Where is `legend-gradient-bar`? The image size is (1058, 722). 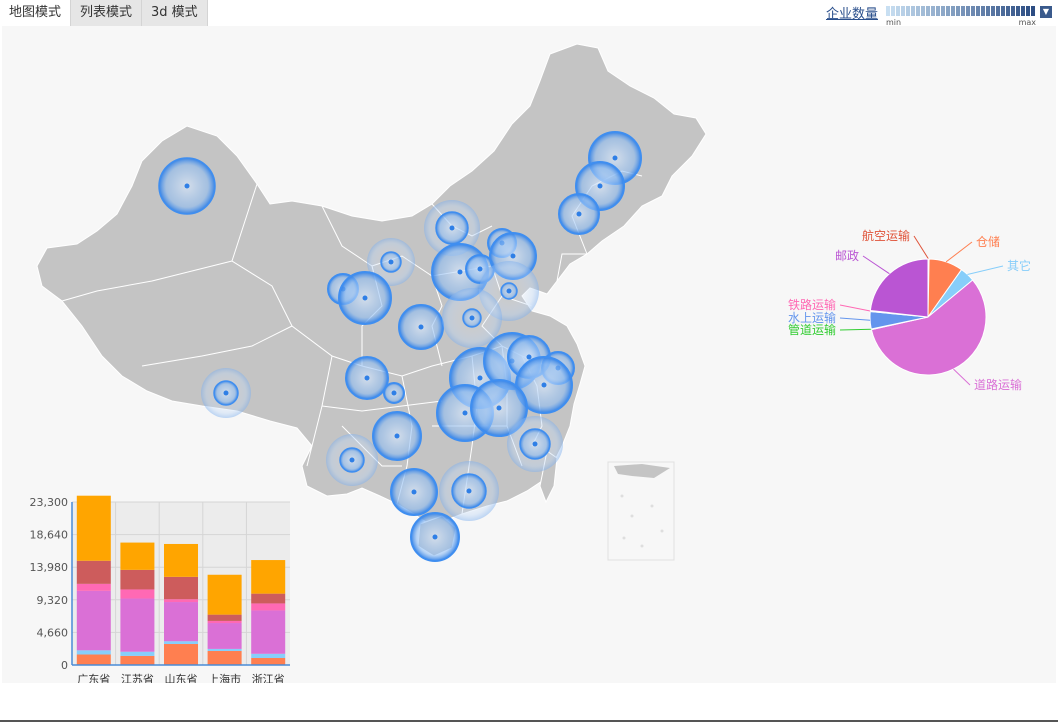 legend-gradient-bar is located at coordinates (960, 11).